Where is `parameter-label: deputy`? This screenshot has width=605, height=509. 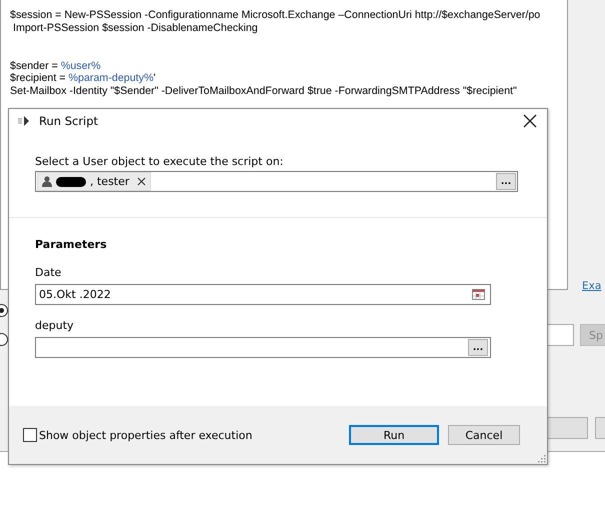 parameter-label: deputy is located at coordinates (55, 325).